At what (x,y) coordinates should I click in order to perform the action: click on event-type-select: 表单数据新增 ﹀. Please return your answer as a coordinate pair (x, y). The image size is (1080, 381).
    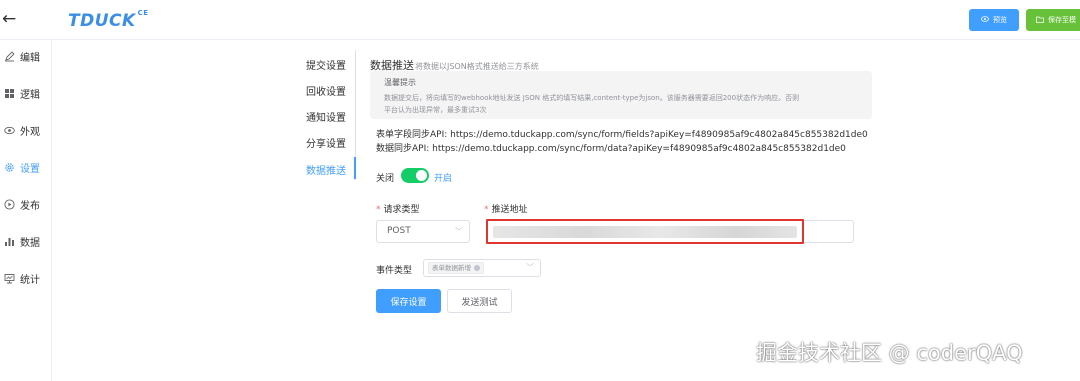
    Looking at the image, I should click on (482, 268).